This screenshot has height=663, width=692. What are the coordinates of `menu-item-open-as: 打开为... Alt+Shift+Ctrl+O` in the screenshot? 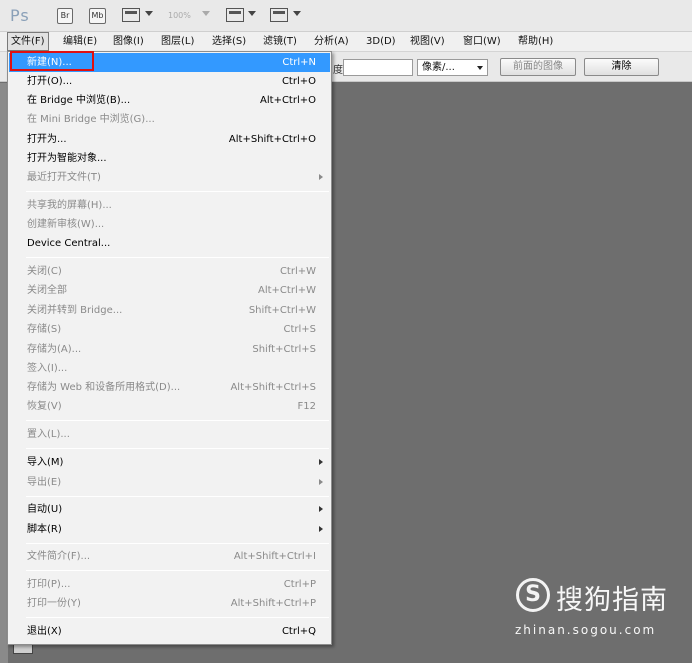 It's located at (169, 139).